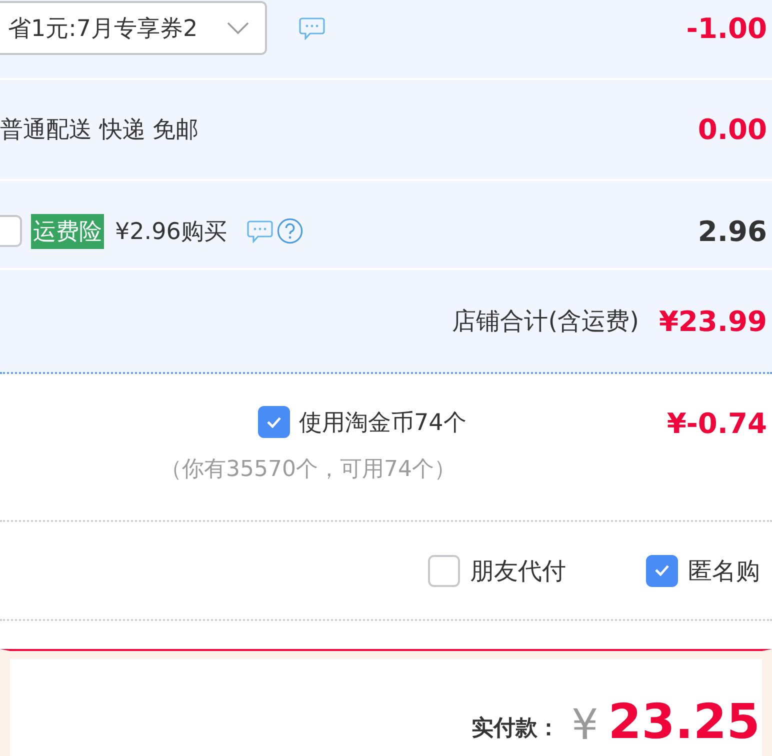 Image resolution: width=772 pixels, height=756 pixels. Describe the element at coordinates (99, 130) in the screenshot. I see `shipping-method: 普通配送 快递 免邮` at that location.